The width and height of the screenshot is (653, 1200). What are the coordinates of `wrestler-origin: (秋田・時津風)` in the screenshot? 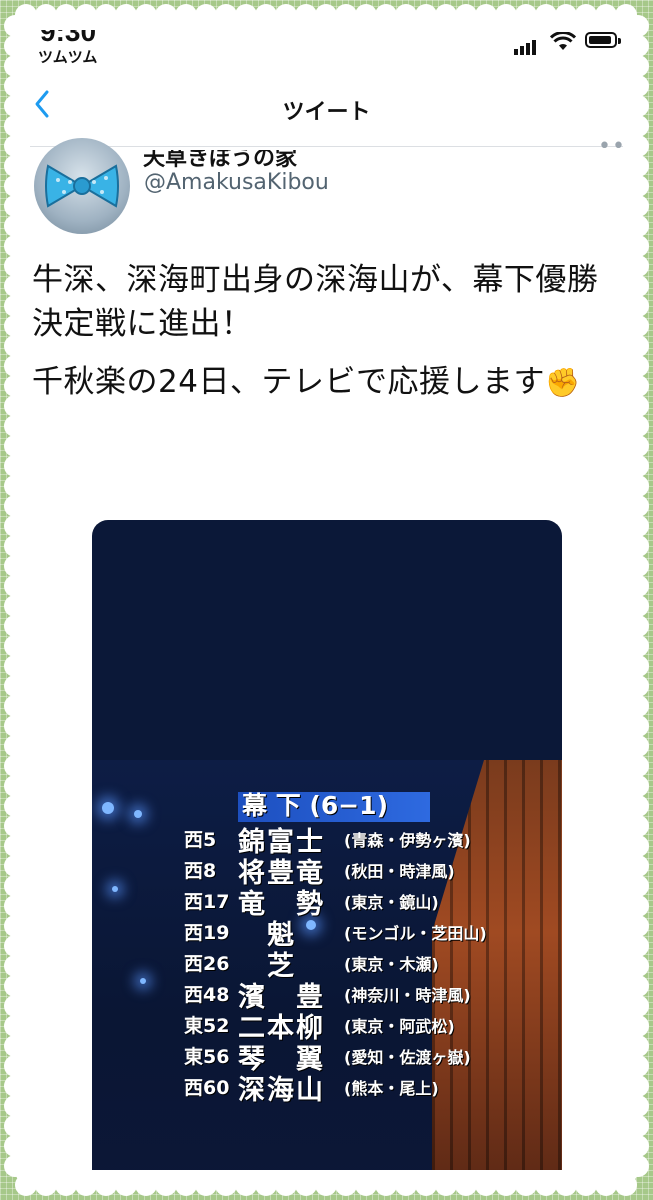 It's located at (399, 871).